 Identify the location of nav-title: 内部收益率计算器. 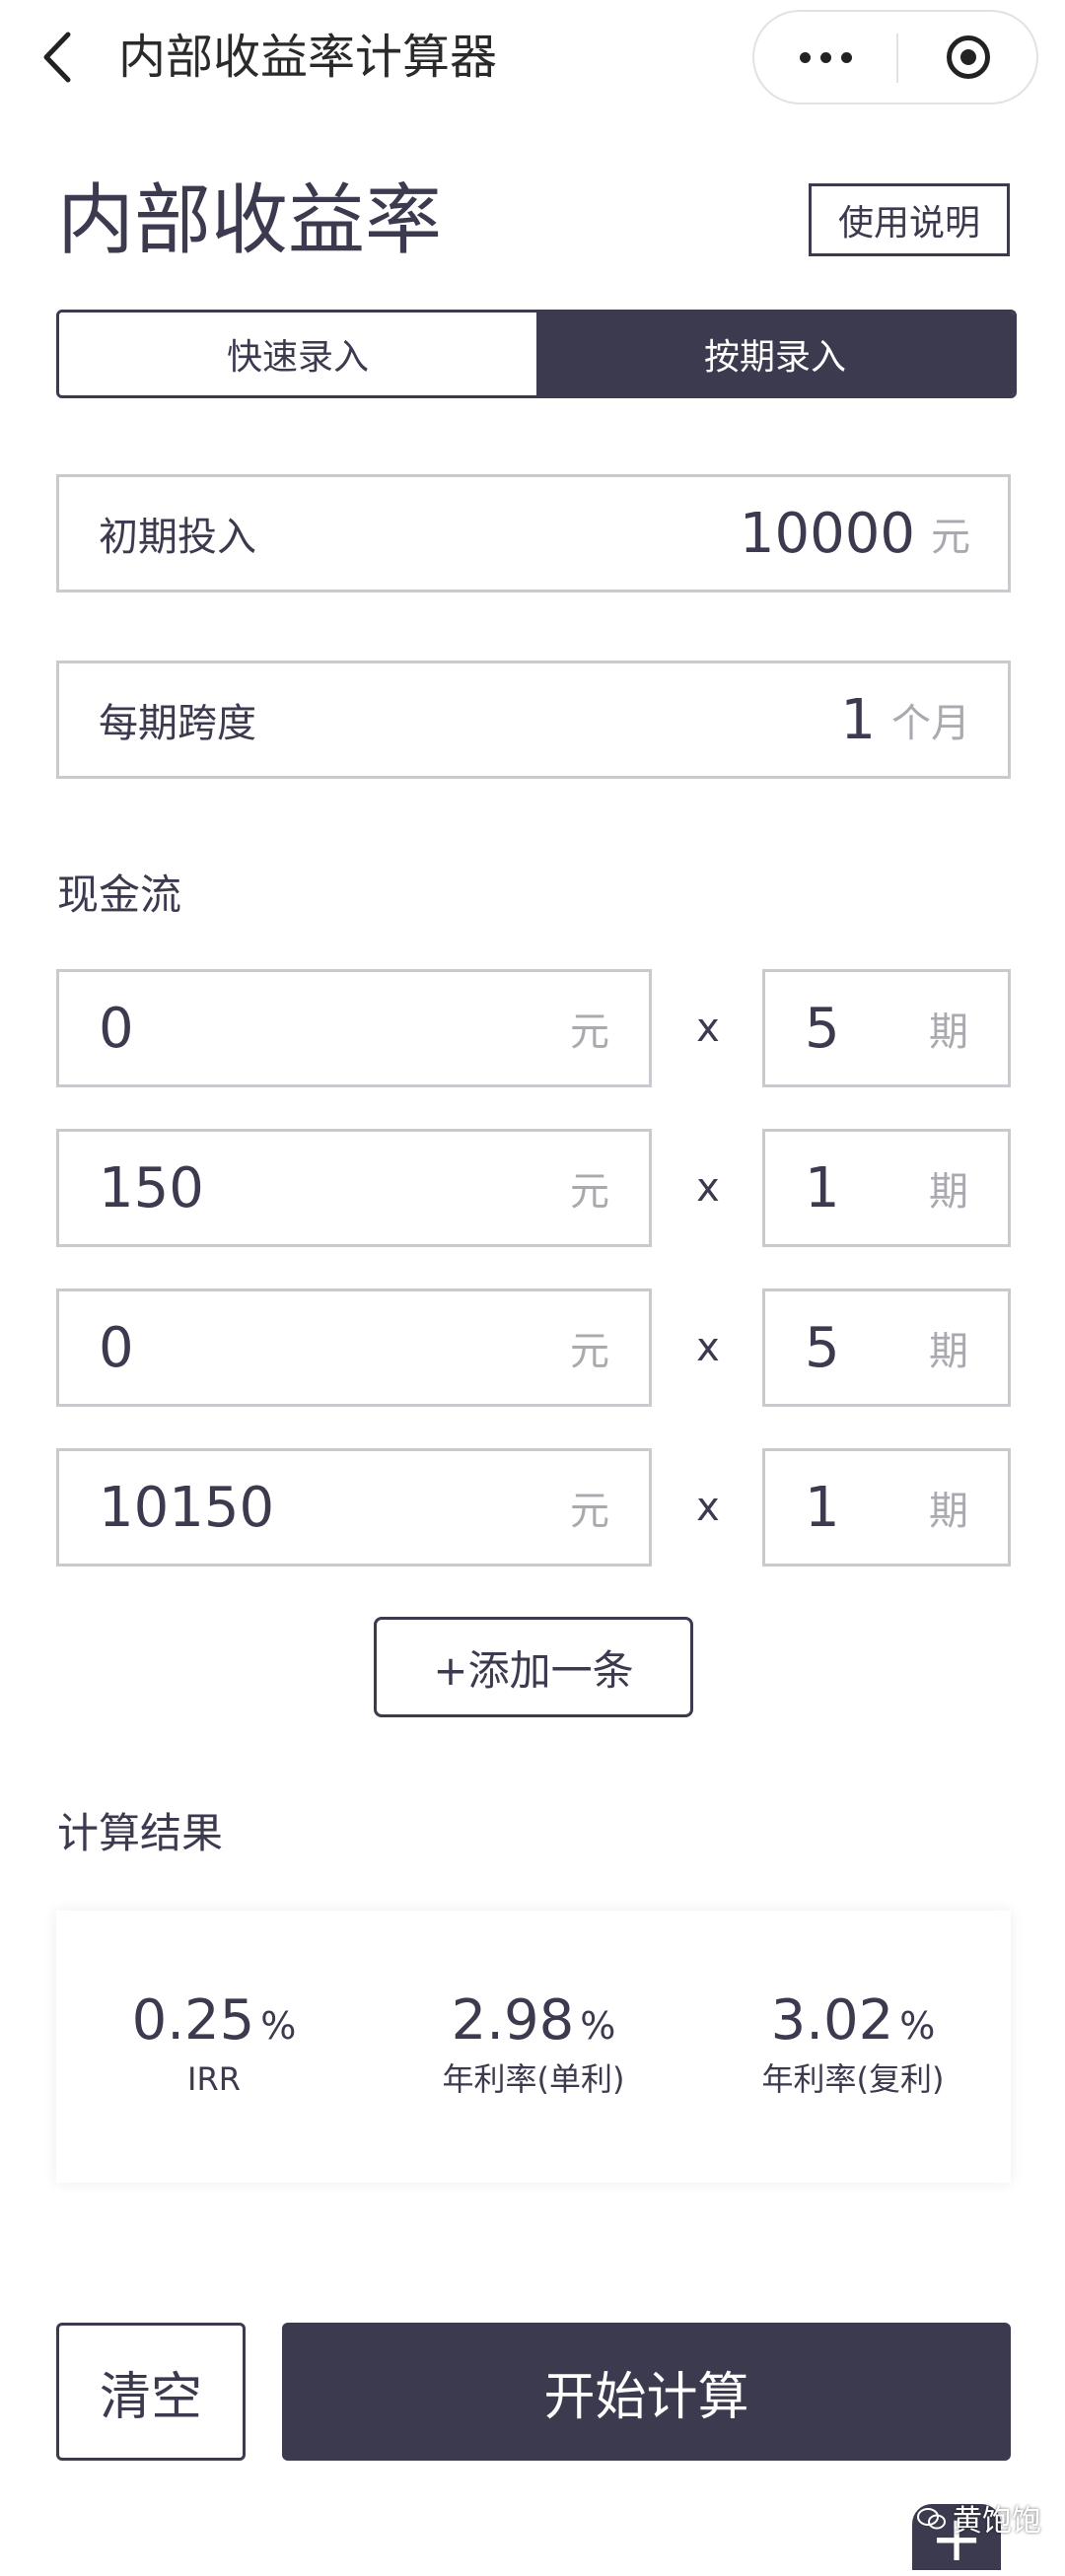
(308, 57).